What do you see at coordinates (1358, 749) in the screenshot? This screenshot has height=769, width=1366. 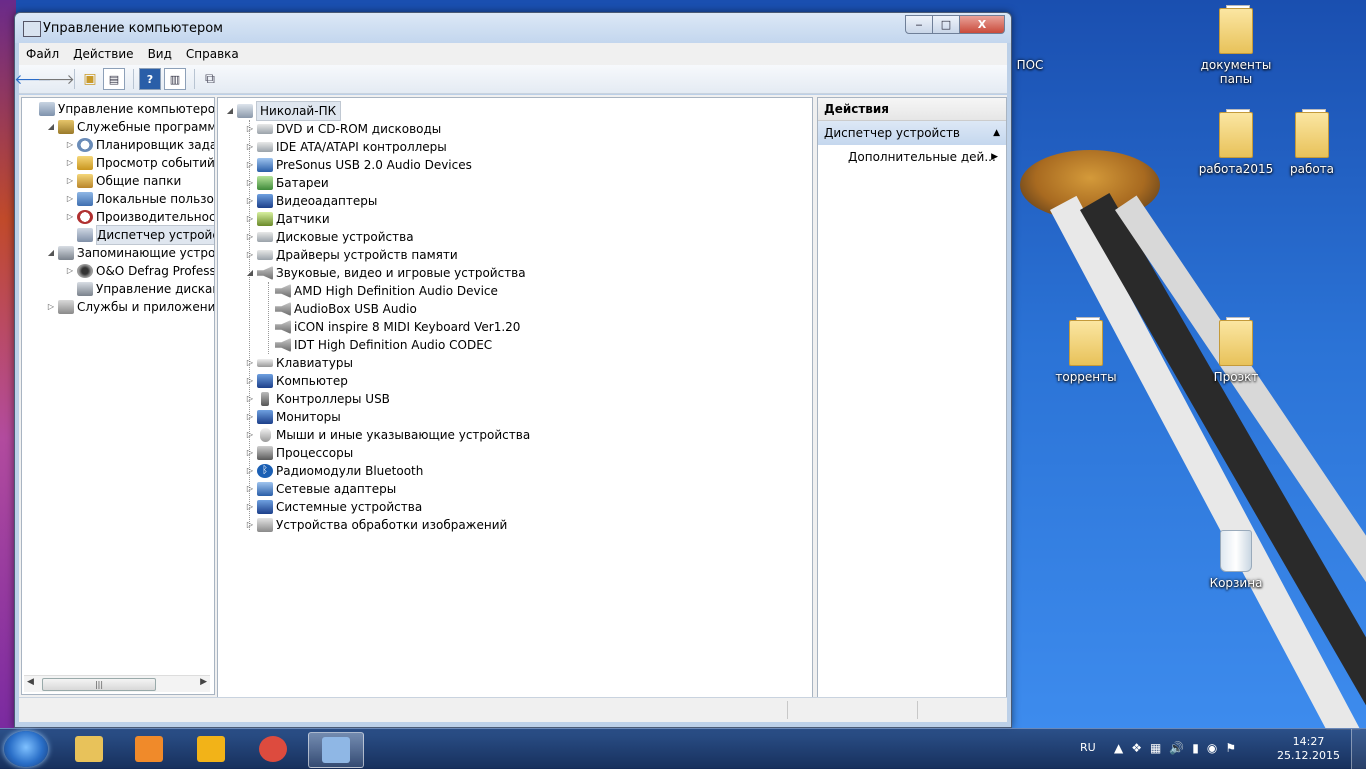 I see `show-desktop-button` at bounding box center [1358, 749].